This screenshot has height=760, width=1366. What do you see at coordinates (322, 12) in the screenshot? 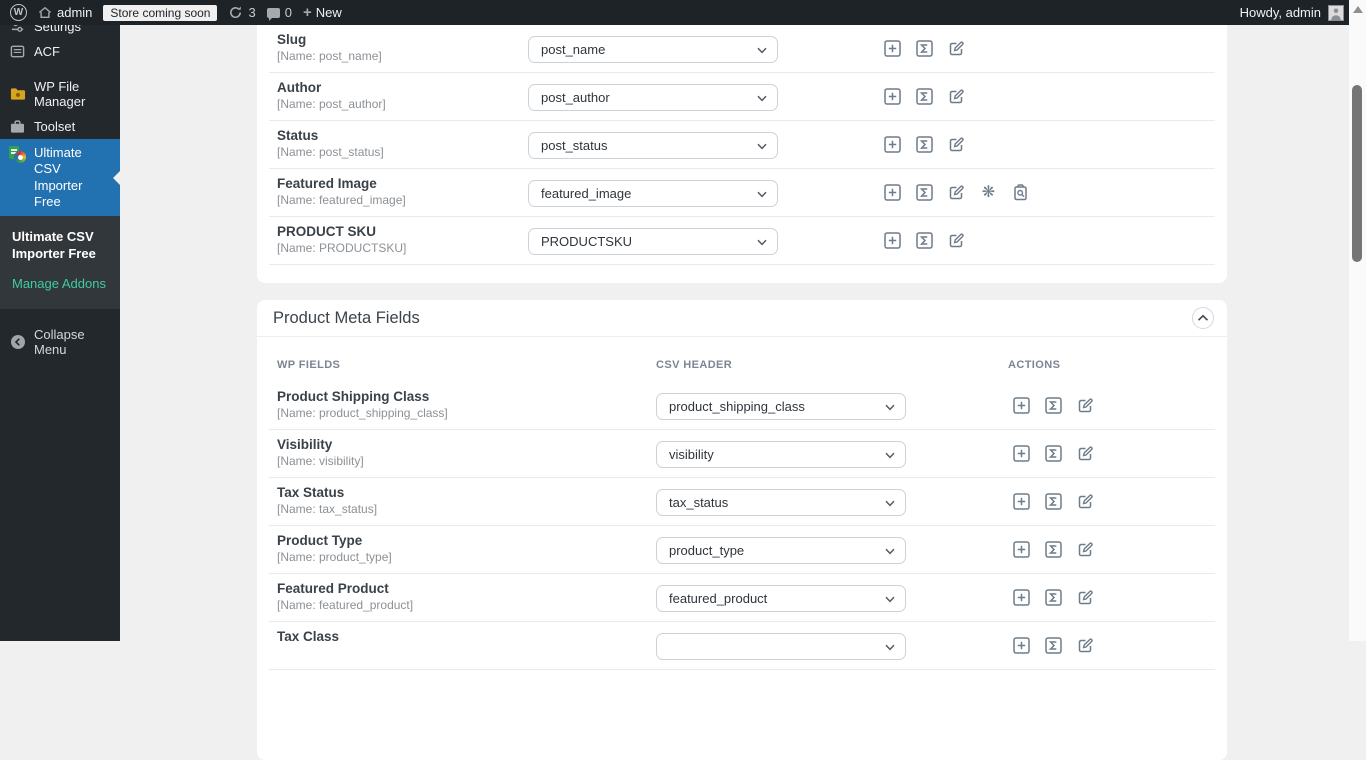
I see `new-content-menu: + New` at bounding box center [322, 12].